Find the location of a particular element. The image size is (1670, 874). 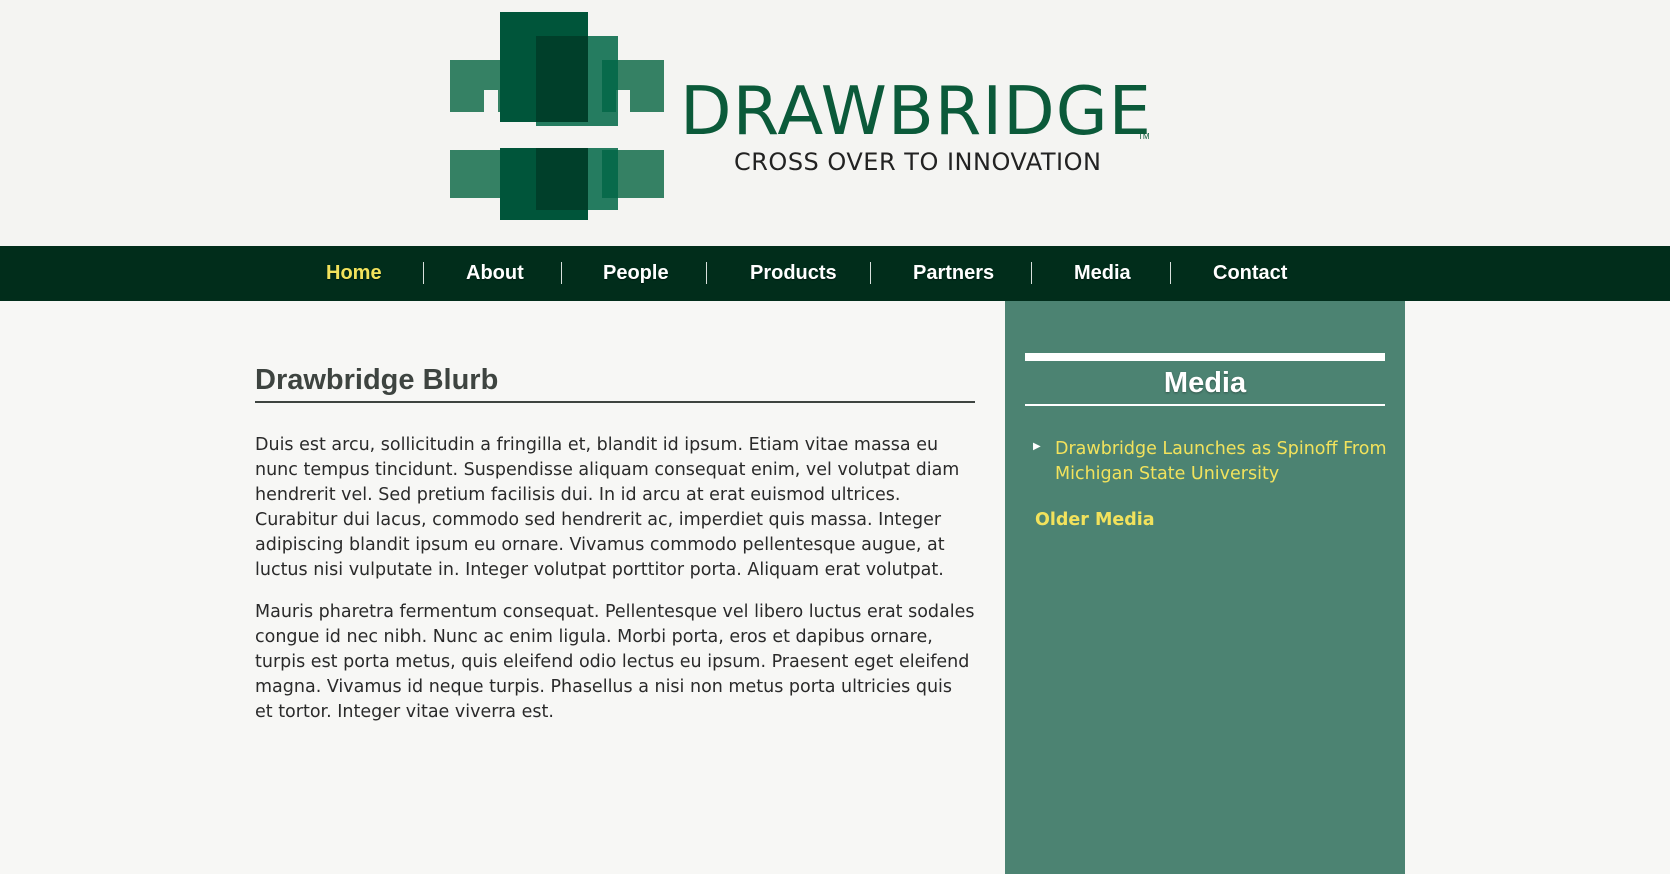

drawbridge-logo: DRAWBRIDGE TM CROSS OVER TO INNOVATION is located at coordinates (810, 115).